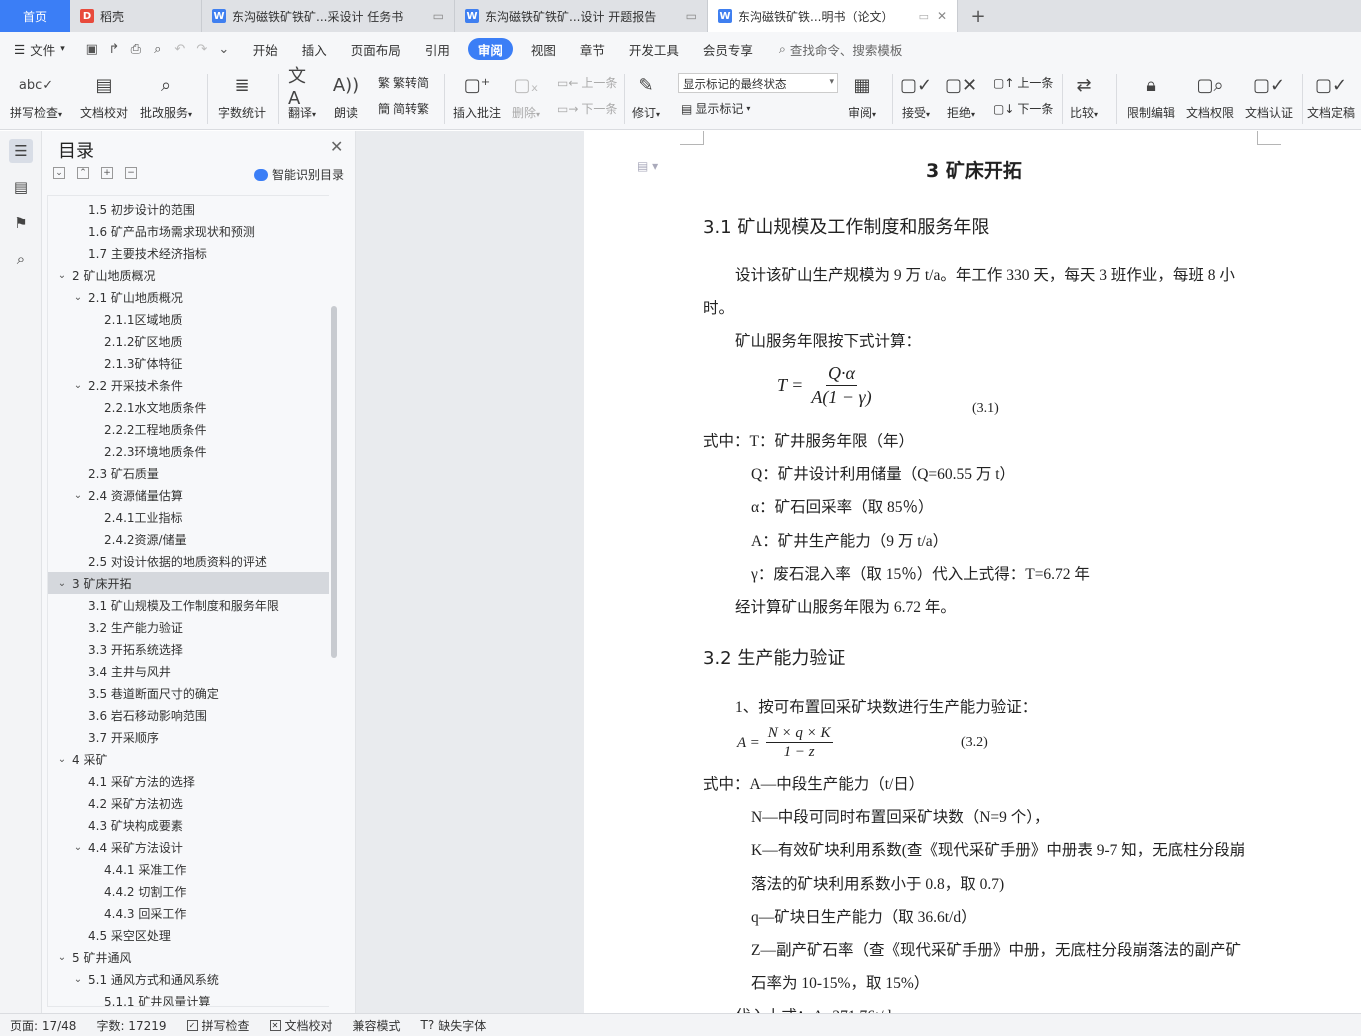 This screenshot has height=1036, width=1361. Describe the element at coordinates (92, 49) in the screenshot. I see `save-icon: ▣` at that location.